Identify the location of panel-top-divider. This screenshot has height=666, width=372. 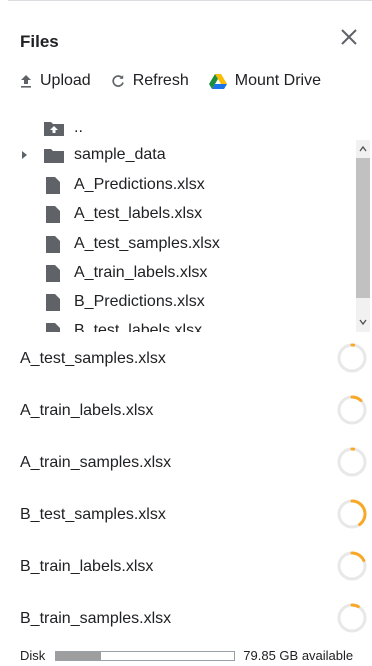
(190, 0).